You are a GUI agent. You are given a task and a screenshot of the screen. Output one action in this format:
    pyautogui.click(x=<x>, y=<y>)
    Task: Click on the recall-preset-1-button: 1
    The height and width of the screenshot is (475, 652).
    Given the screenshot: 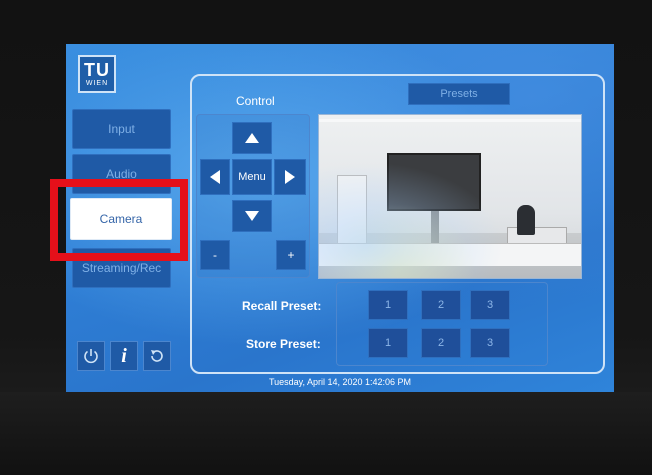 What is the action you would take?
    pyautogui.click(x=388, y=305)
    